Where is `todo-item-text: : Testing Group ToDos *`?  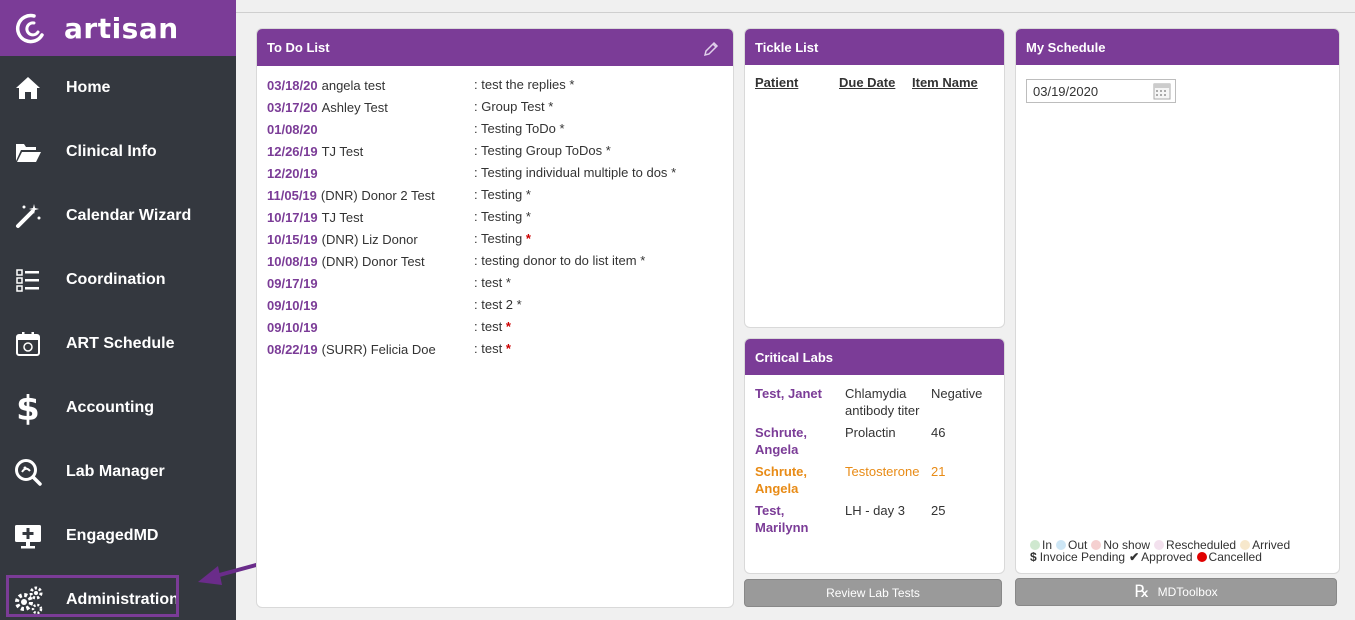 todo-item-text: : Testing Group ToDos * is located at coordinates (542, 150).